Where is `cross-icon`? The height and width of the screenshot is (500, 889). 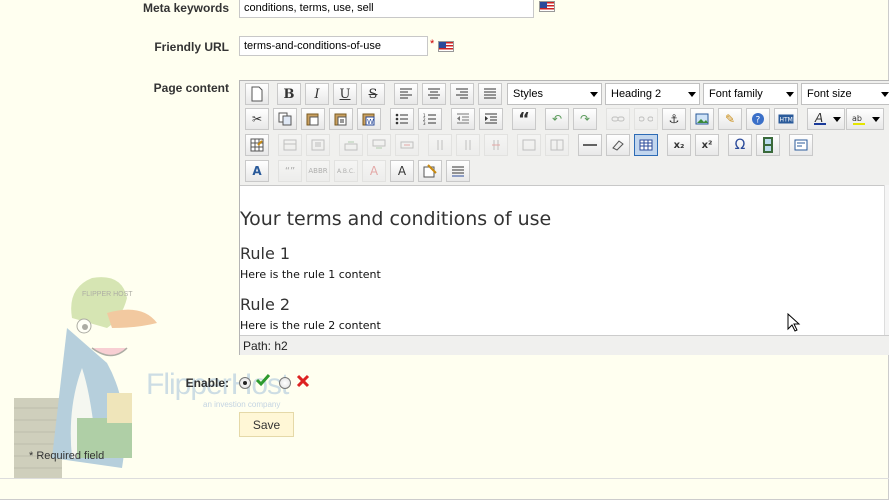
cross-icon is located at coordinates (303, 381).